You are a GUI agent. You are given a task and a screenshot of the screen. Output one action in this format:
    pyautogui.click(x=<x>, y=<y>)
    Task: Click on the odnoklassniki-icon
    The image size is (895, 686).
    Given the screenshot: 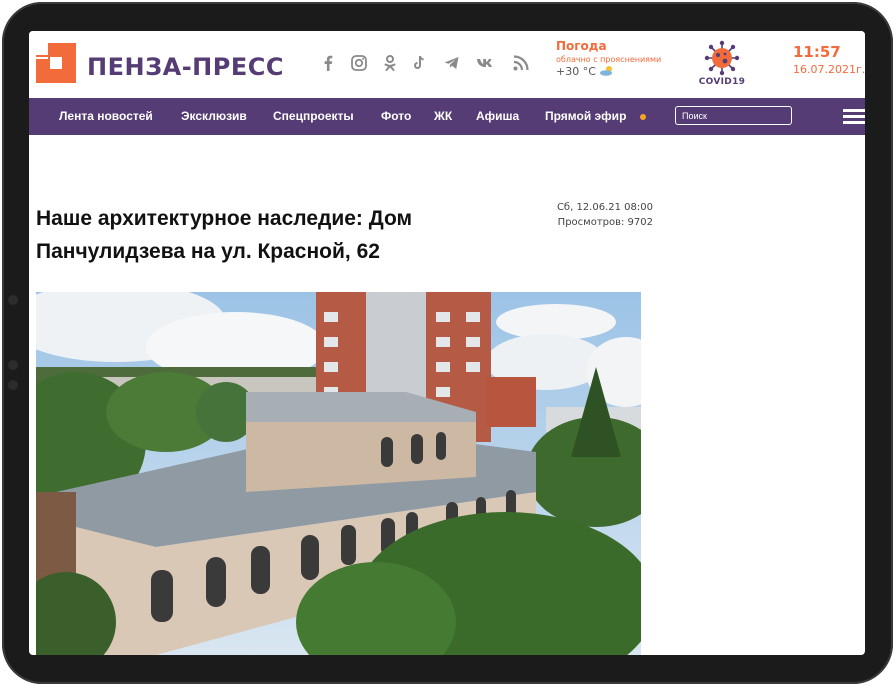 What is the action you would take?
    pyautogui.click(x=390, y=63)
    